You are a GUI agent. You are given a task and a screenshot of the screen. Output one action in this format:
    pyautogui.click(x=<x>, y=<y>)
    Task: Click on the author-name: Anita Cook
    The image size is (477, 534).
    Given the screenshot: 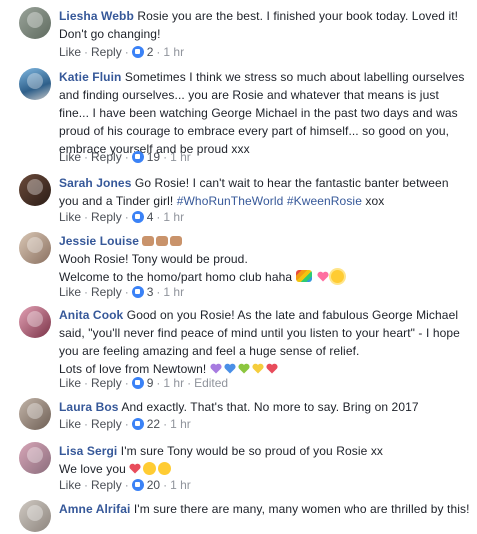 What is the action you would take?
    pyautogui.click(x=91, y=315)
    